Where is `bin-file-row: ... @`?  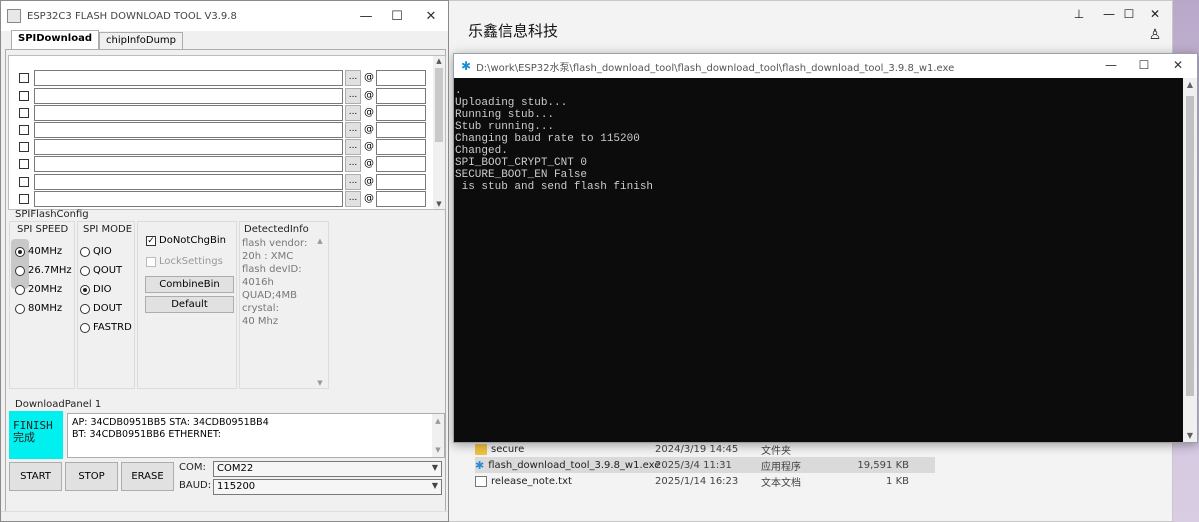 bin-file-row: ... @ is located at coordinates (221, 129).